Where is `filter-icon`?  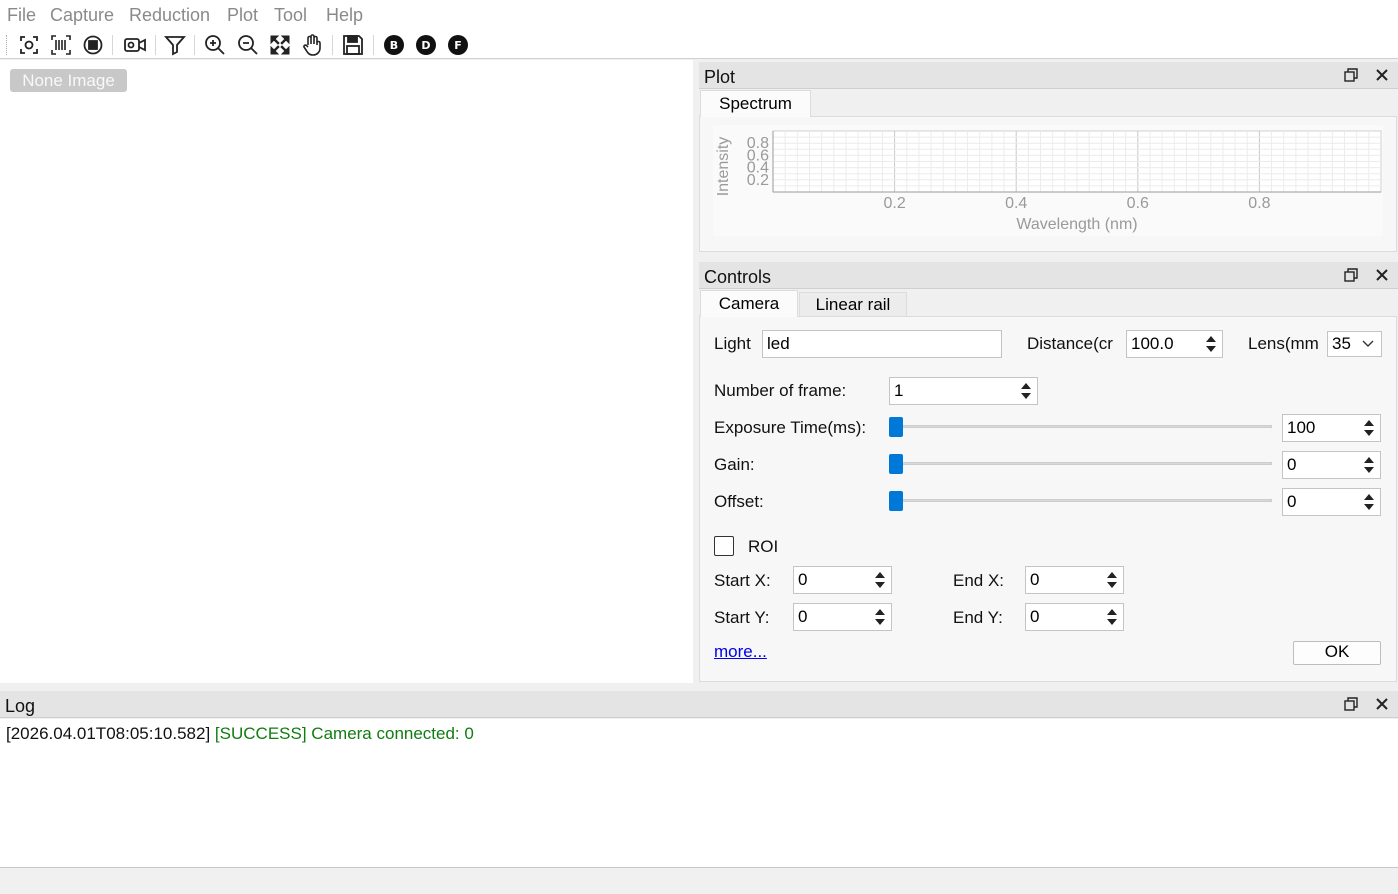
filter-icon is located at coordinates (175, 45).